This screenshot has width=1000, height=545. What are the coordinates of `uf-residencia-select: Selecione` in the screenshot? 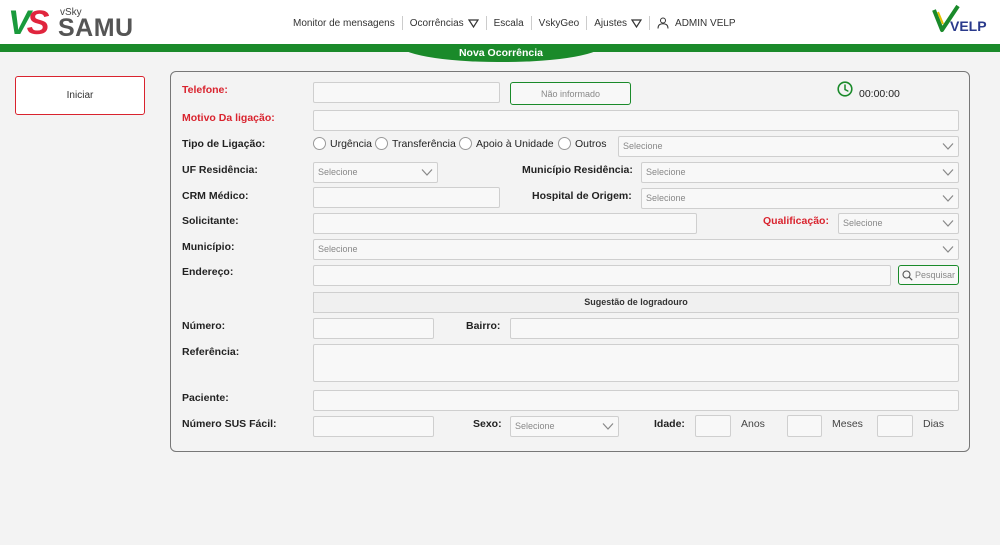 It's located at (375, 172).